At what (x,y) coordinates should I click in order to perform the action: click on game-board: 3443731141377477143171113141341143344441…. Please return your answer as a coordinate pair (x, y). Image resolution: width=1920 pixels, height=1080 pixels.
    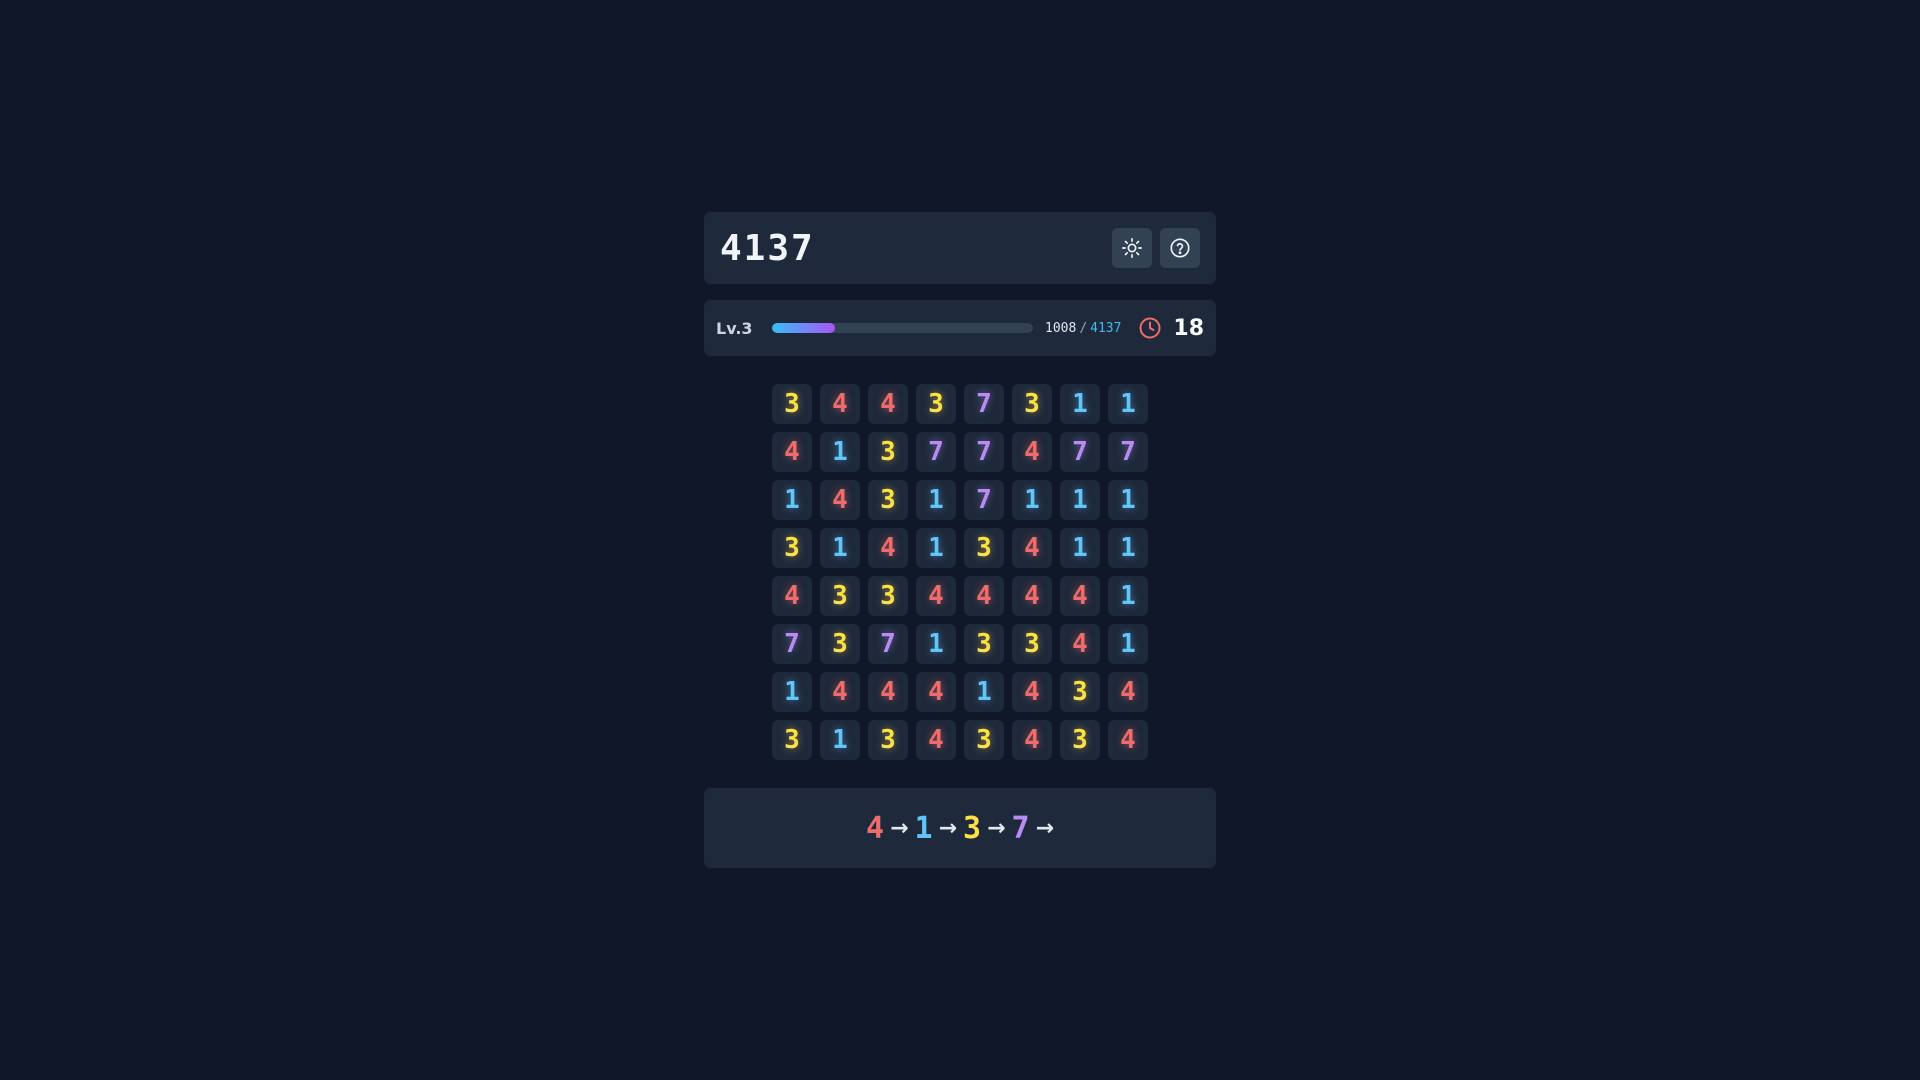
    Looking at the image, I should click on (960, 572).